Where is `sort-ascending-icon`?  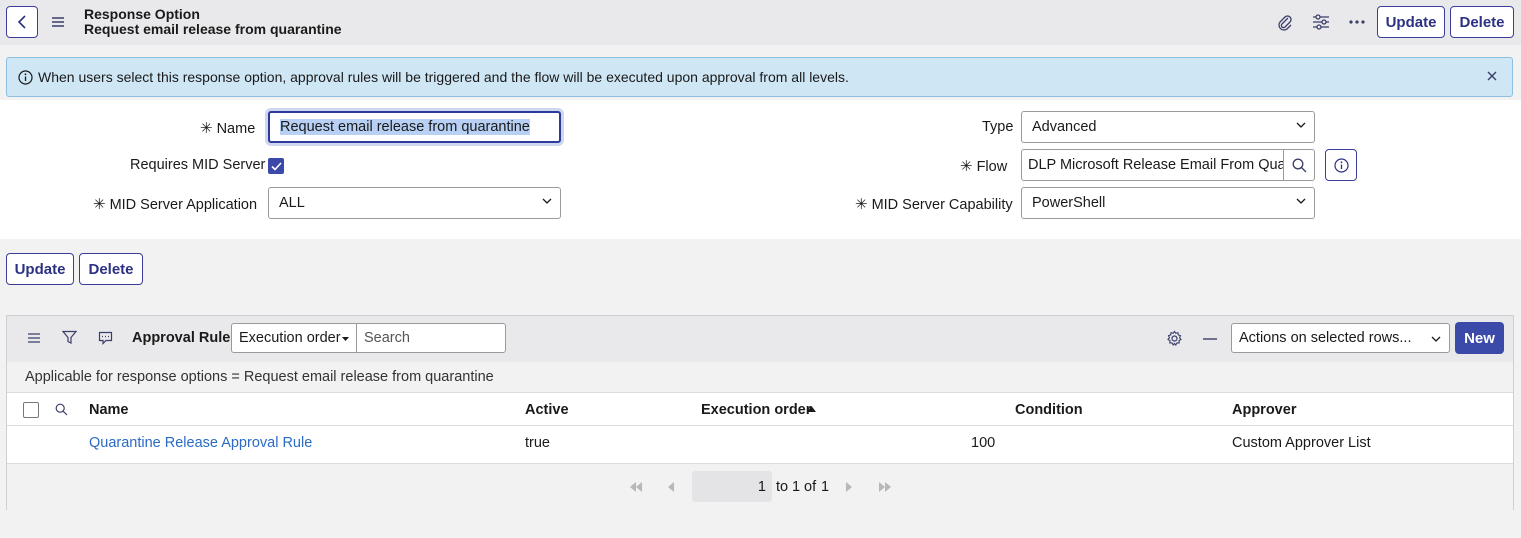
sort-ascending-icon is located at coordinates (811, 409).